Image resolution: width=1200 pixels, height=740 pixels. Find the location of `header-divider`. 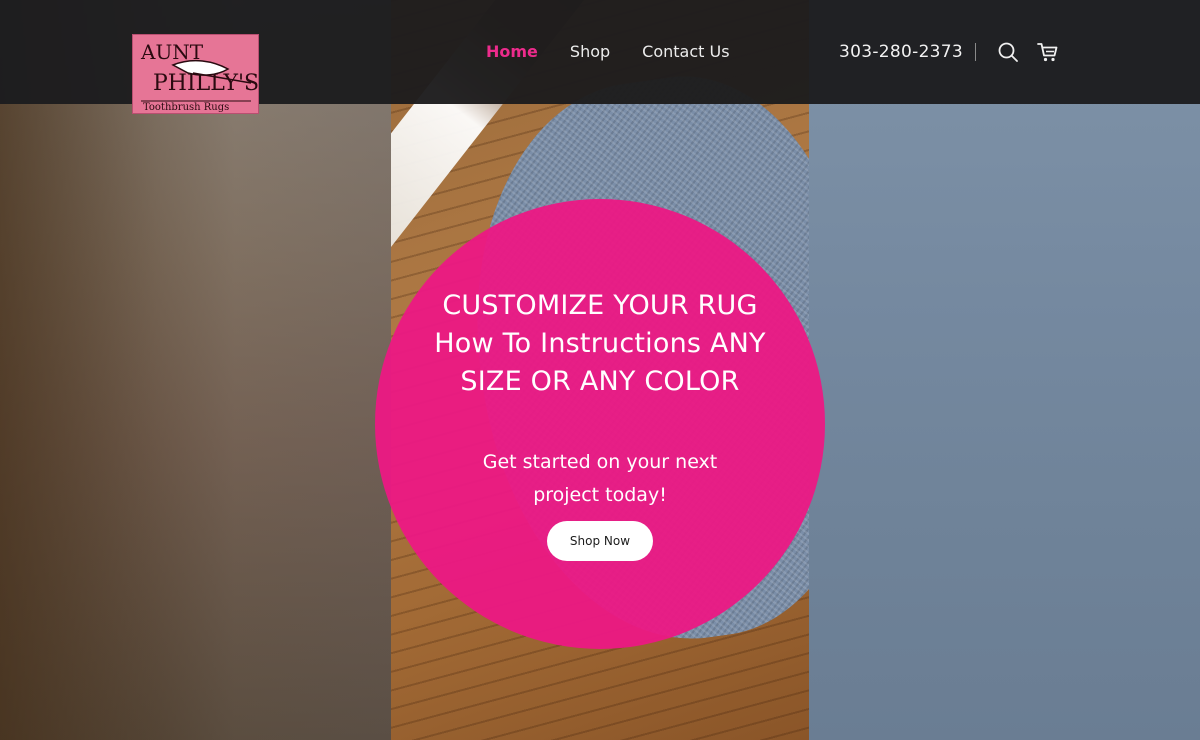

header-divider is located at coordinates (975, 52).